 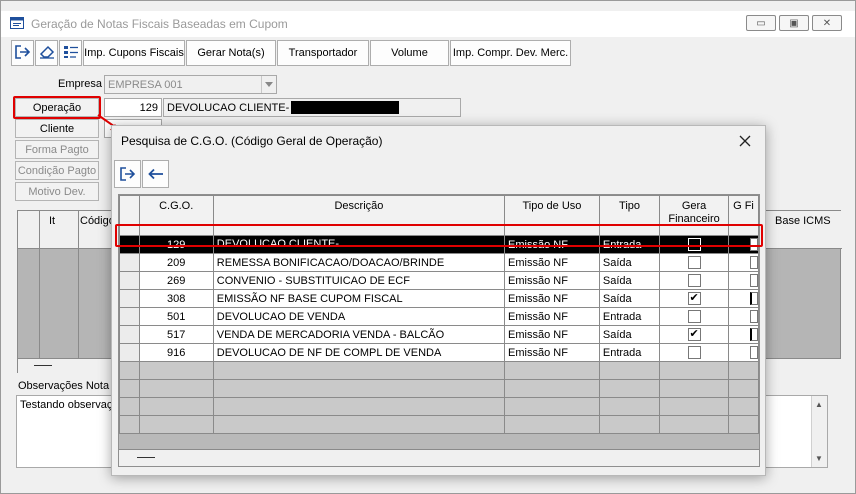 What do you see at coordinates (323, 53) in the screenshot?
I see `transportador-button: Transportador` at bounding box center [323, 53].